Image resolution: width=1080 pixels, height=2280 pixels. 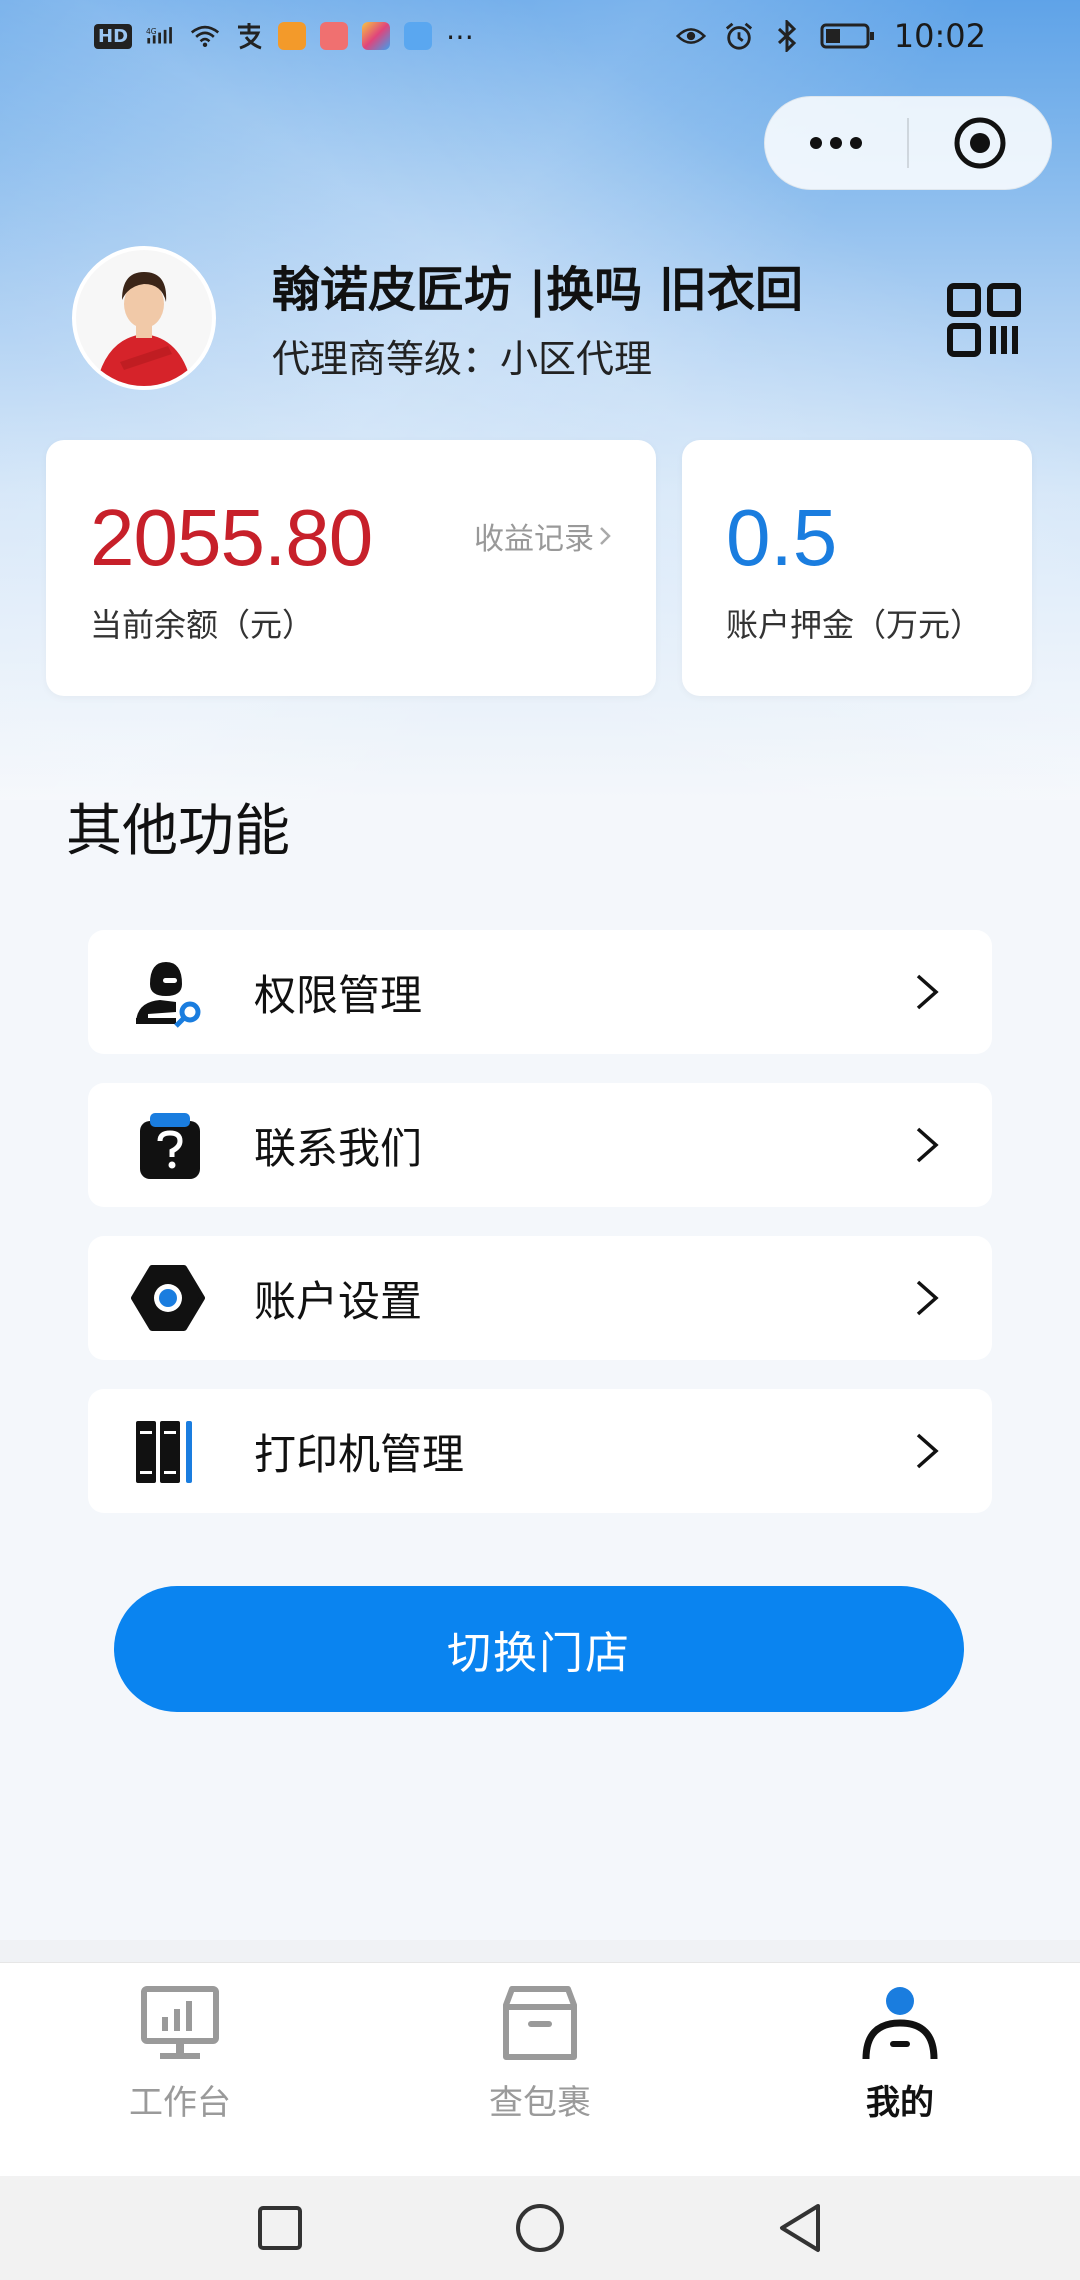 I want to click on tab-workbench: 工作台, so click(x=180, y=2069).